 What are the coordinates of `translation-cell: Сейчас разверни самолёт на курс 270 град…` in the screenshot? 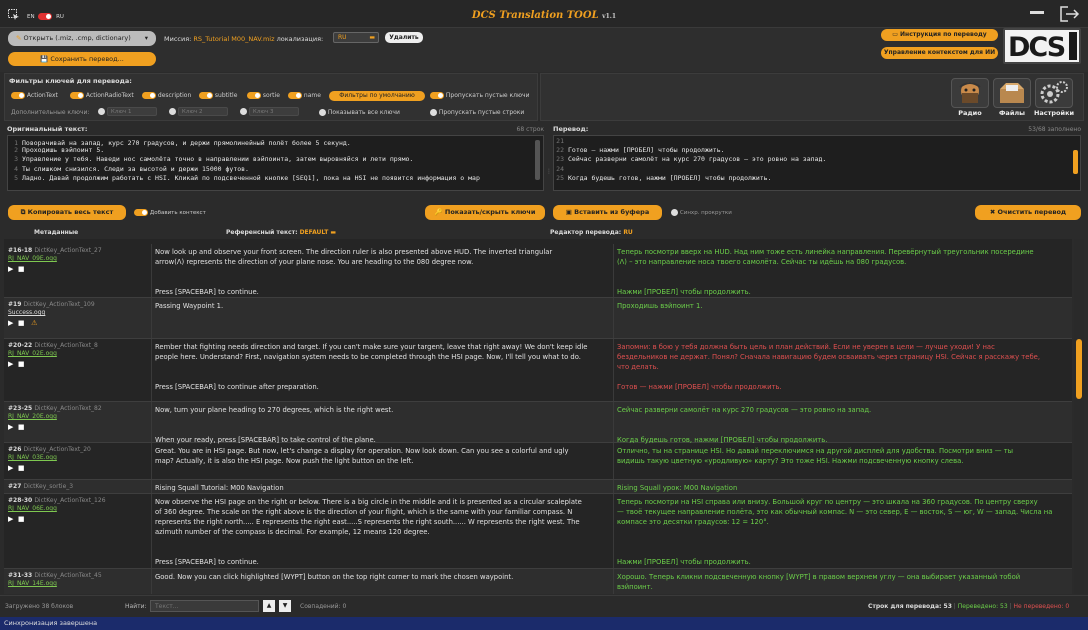 It's located at (843, 423).